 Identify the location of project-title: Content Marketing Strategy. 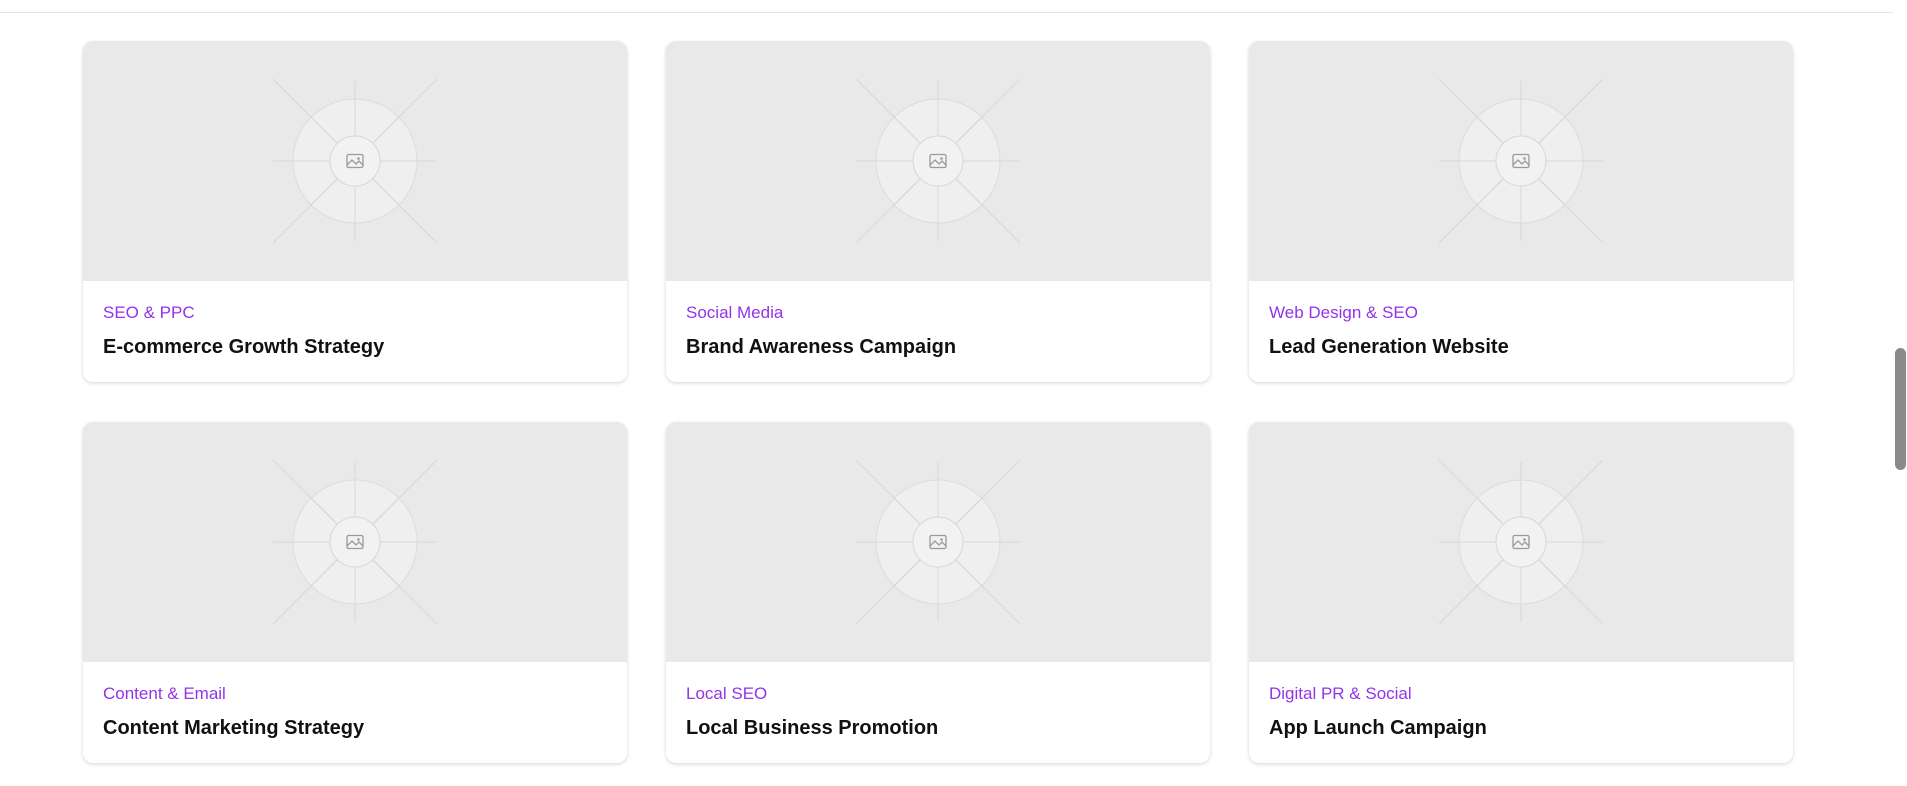
(234, 728).